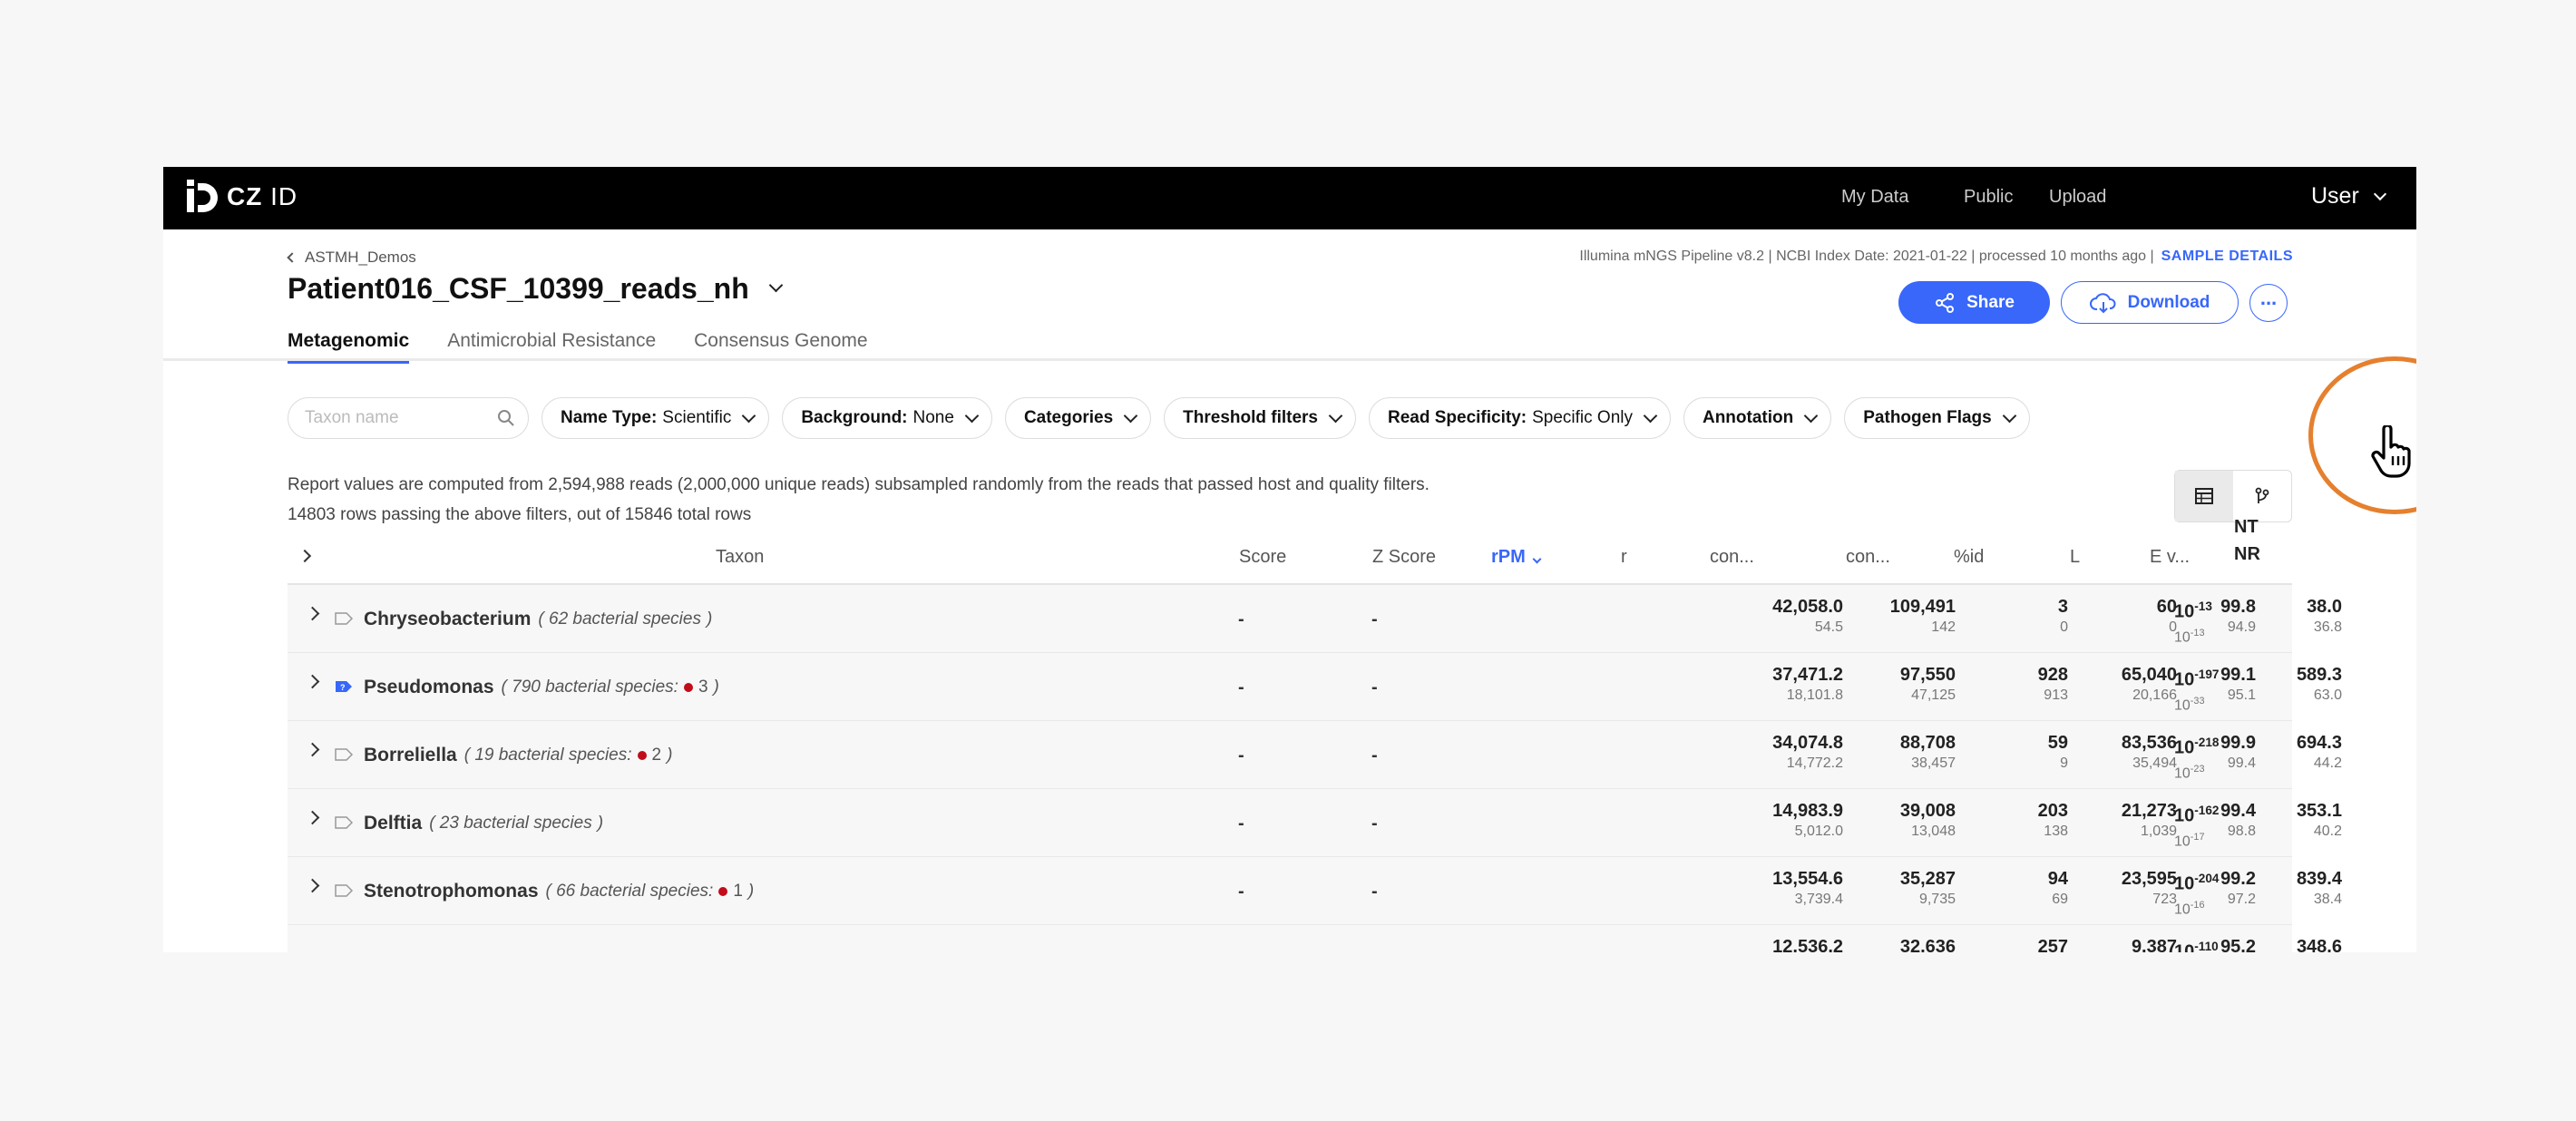  Describe the element at coordinates (1374, 619) in the screenshot. I see `zscore-value: -` at that location.